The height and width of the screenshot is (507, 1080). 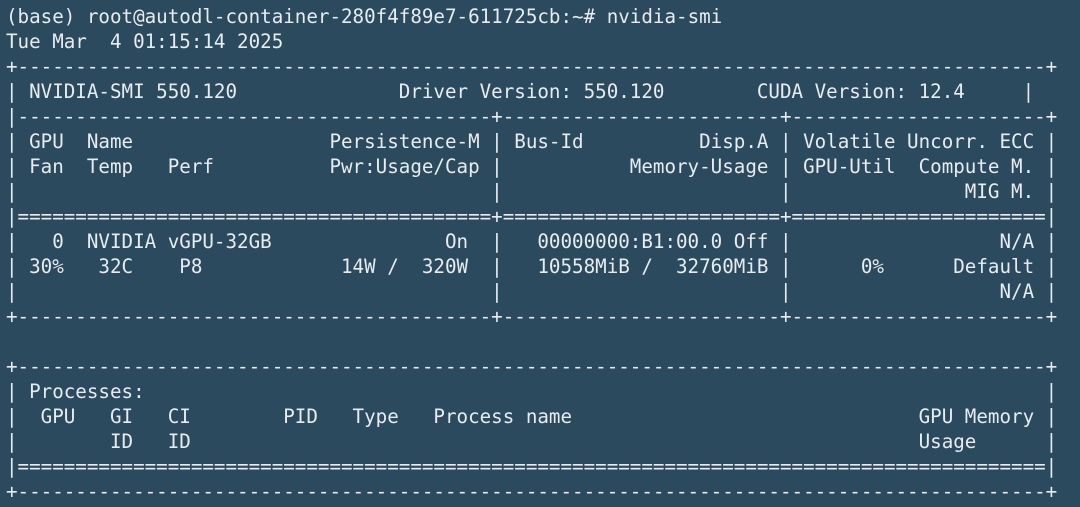 I want to click on gpu-row-3: | | | N/A |, so click(x=532, y=291).